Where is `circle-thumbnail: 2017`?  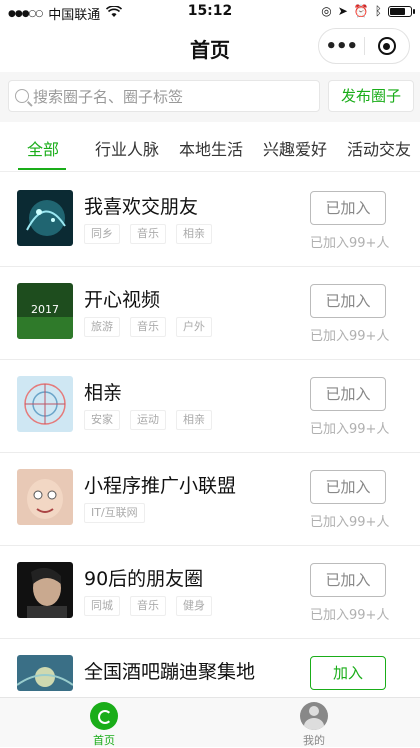
circle-thumbnail: 2017 is located at coordinates (45, 311).